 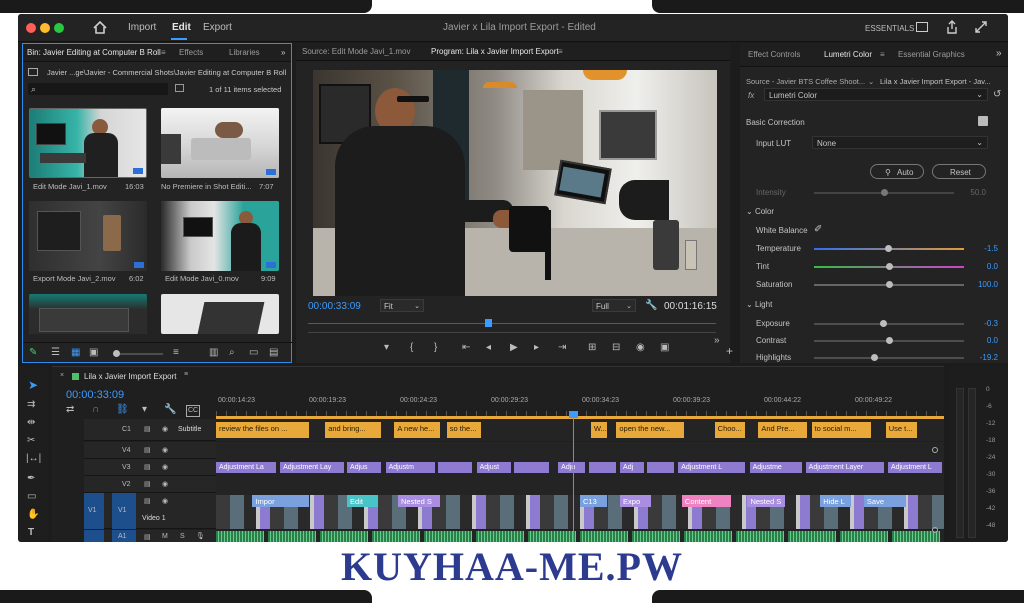 I want to click on tab-libraries: Libraries, so click(x=244, y=52).